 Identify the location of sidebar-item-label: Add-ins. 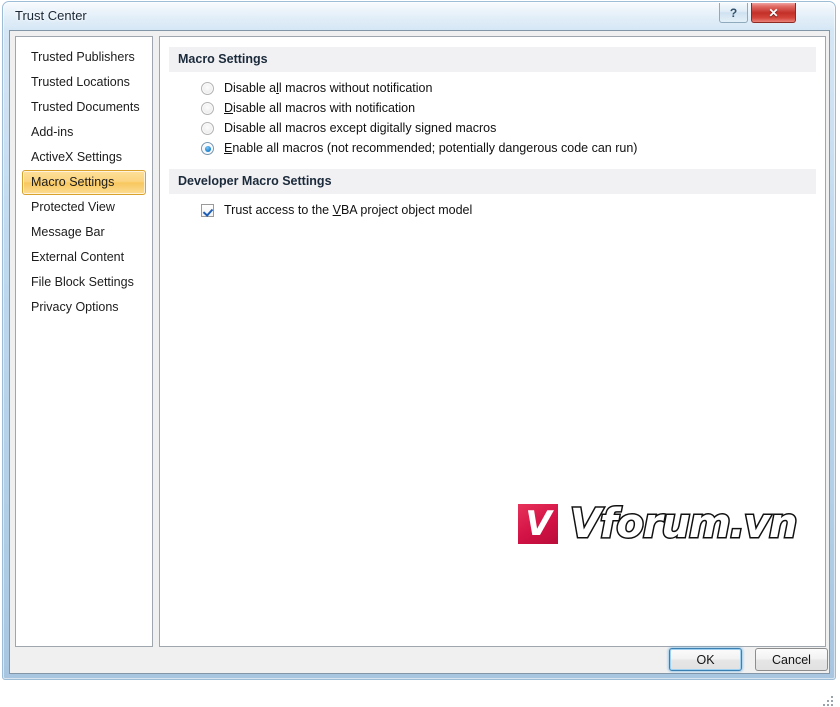
(52, 132).